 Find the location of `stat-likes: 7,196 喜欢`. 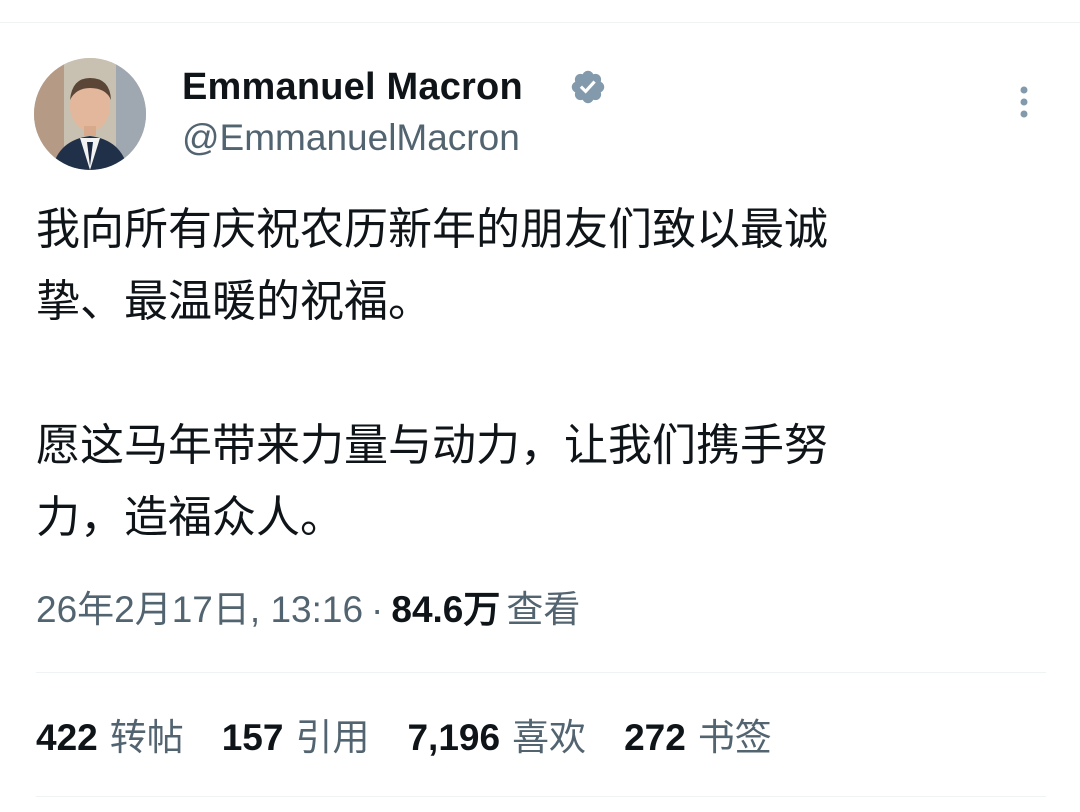

stat-likes: 7,196 喜欢 is located at coordinates (496, 738).